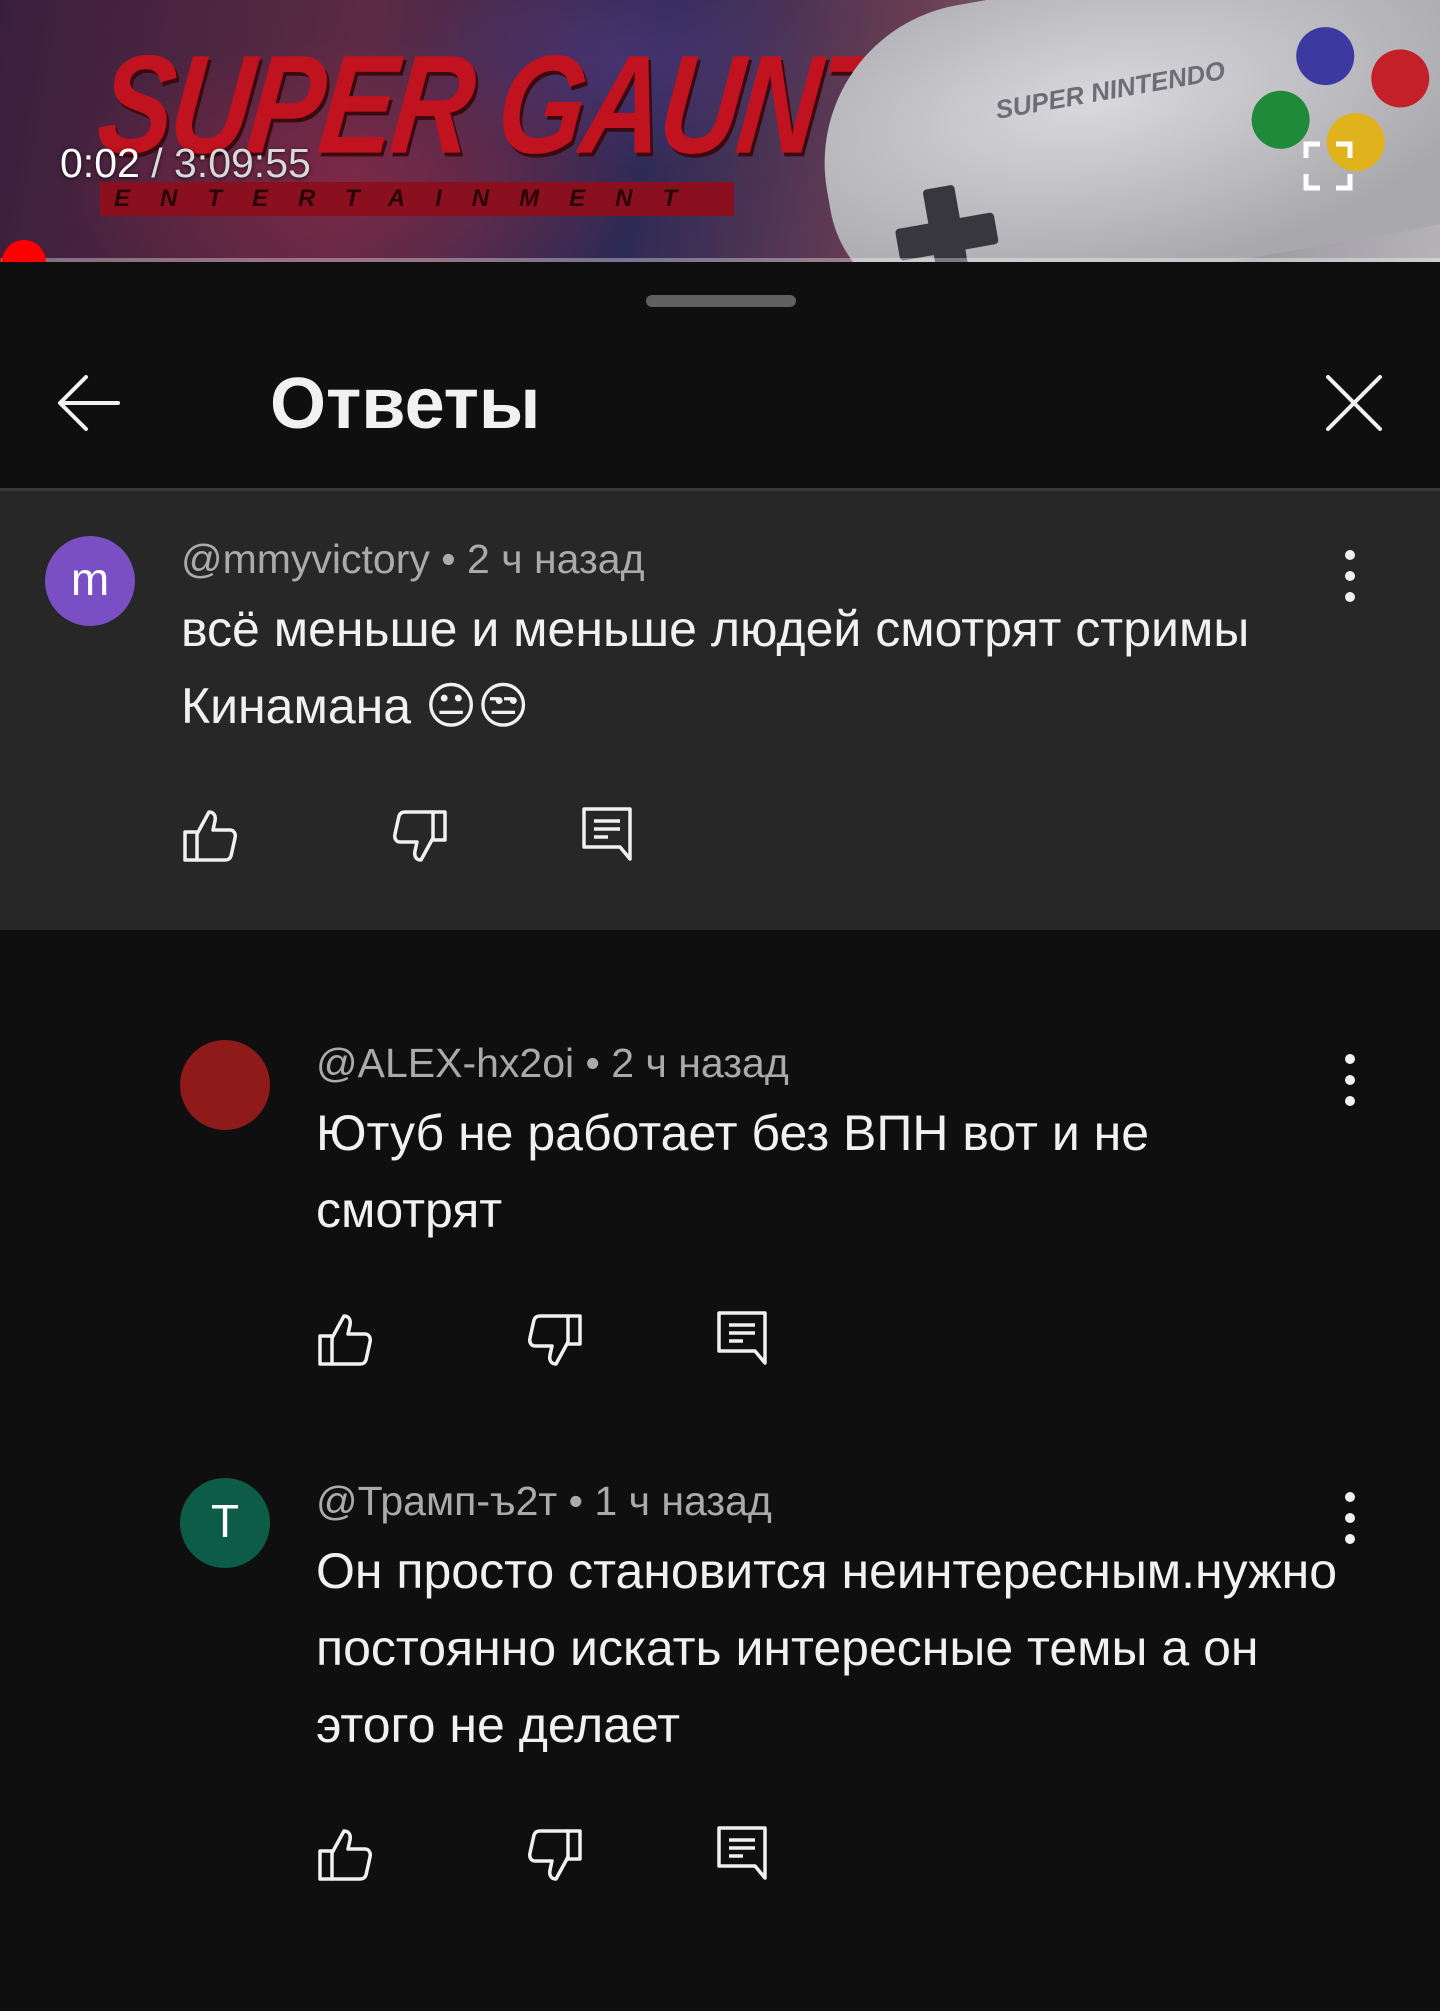  I want to click on time-display: 0:02 / 3:09:55, so click(185, 163).